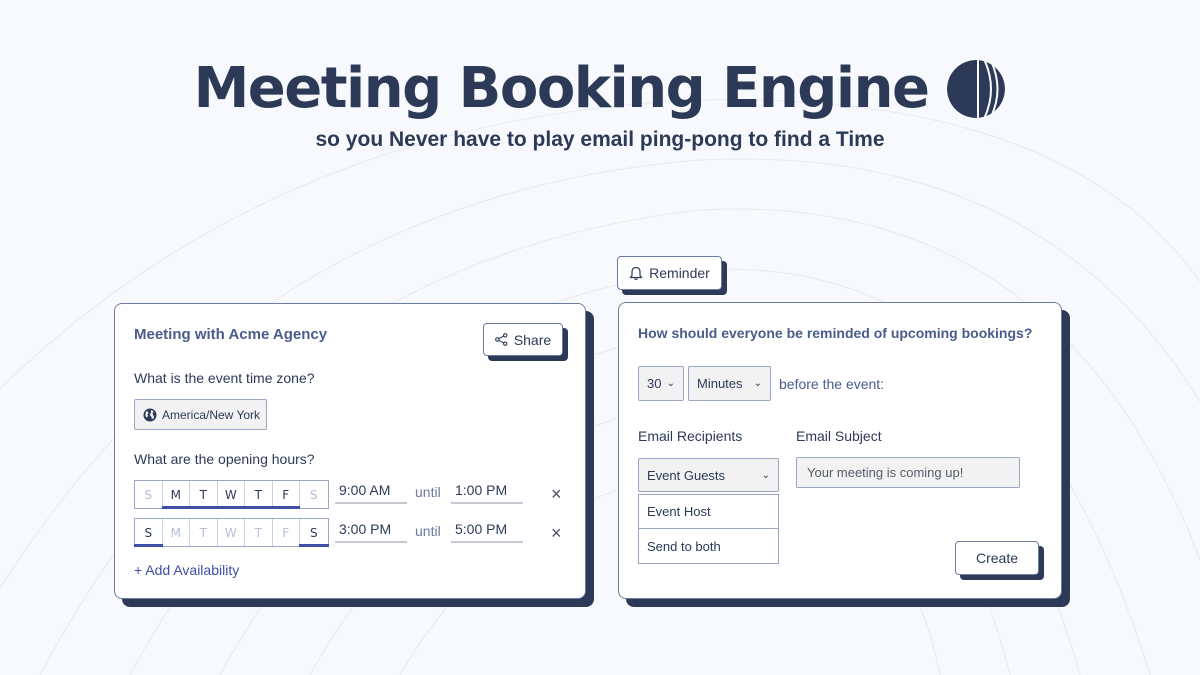 The height and width of the screenshot is (675, 1200). I want to click on share-label: Share, so click(532, 339).